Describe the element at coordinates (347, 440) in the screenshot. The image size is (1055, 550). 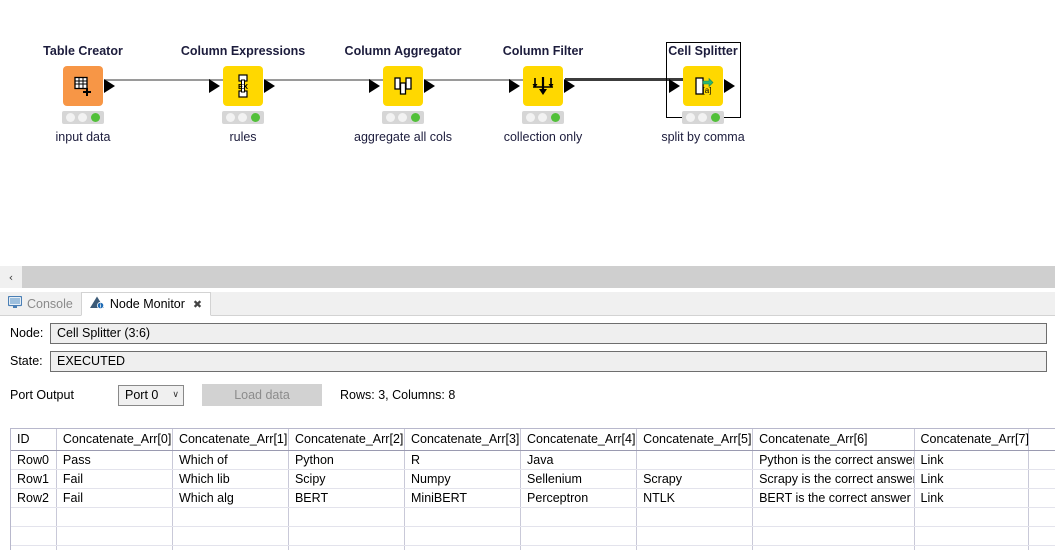
I see `table-column-header: Concatenate_Arr[2]` at that location.